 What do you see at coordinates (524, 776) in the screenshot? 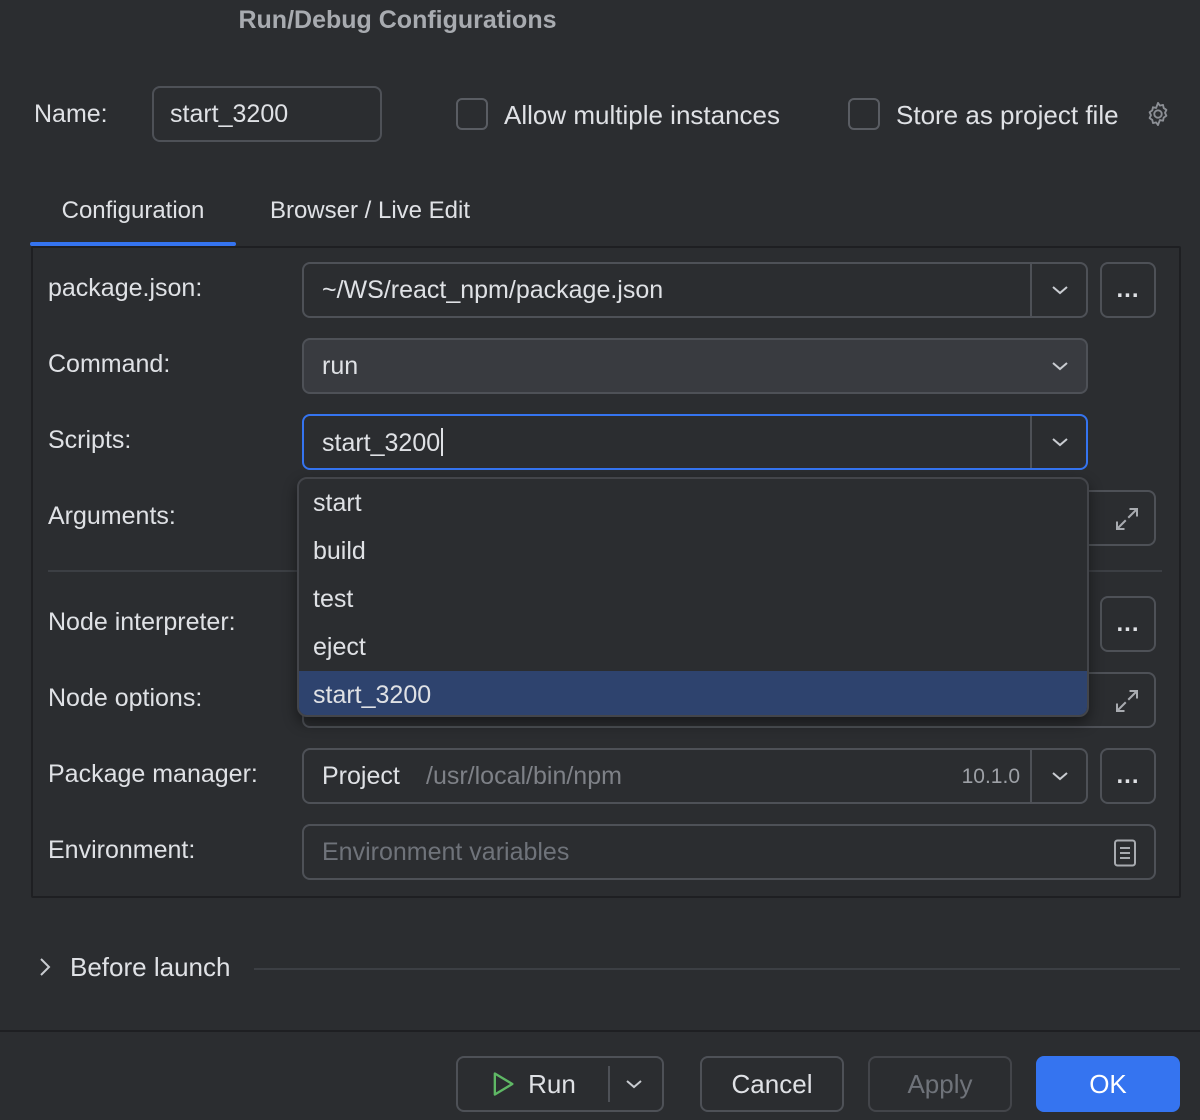
I see `package-manager-path: /usr/local/bin/npm` at bounding box center [524, 776].